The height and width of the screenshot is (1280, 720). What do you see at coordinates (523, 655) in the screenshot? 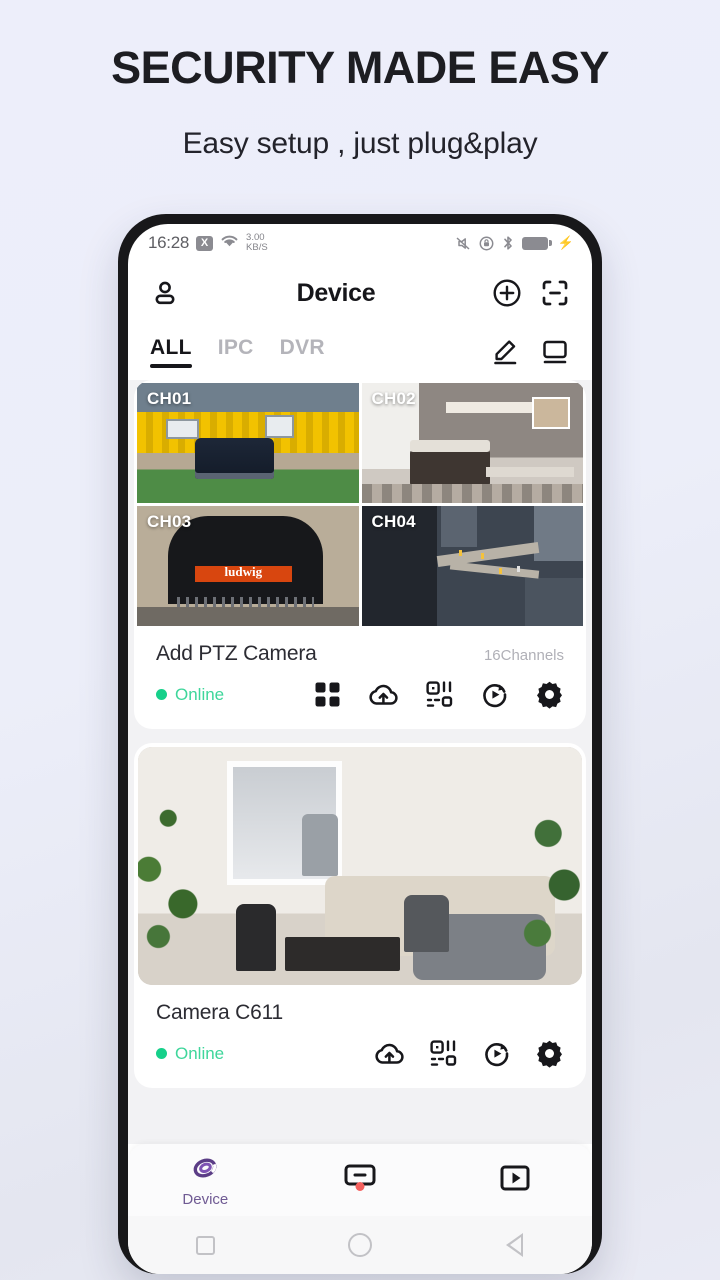
I see `device-channel-count: 16Channels` at bounding box center [523, 655].